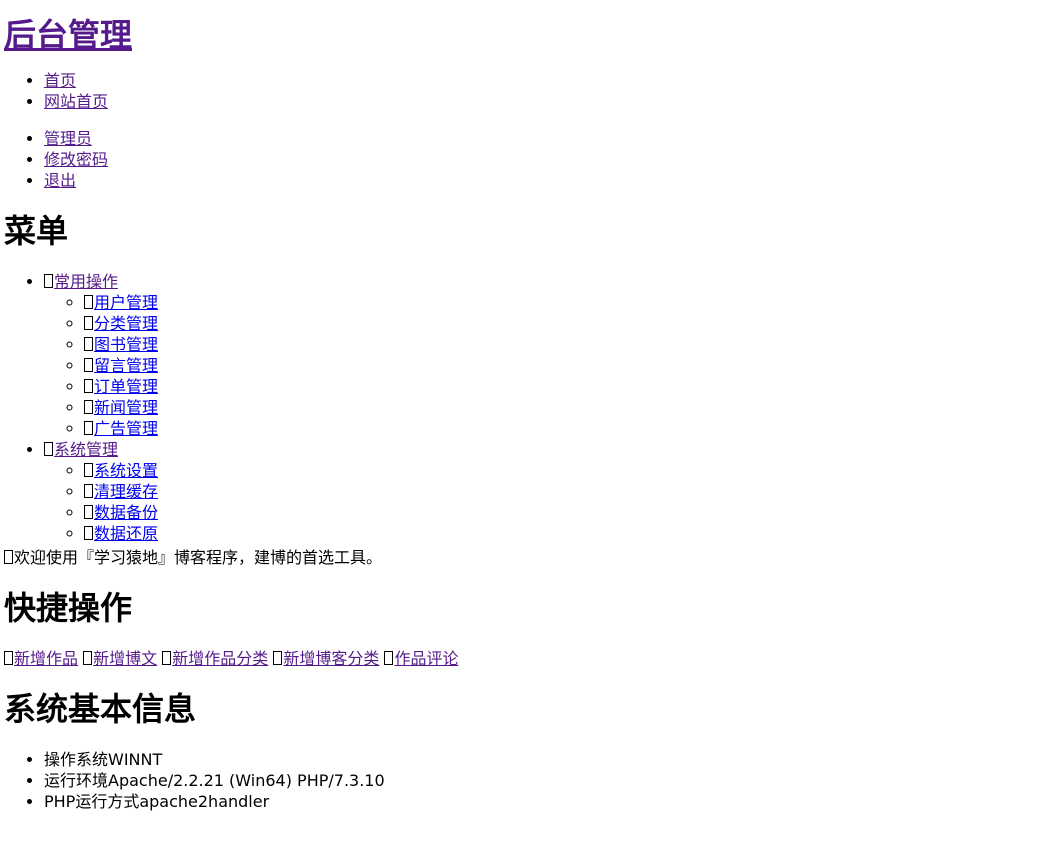 Image resolution: width=1046 pixels, height=844 pixels. What do you see at coordinates (563, 344) in the screenshot?
I see `menu-item: 图书管理` at bounding box center [563, 344].